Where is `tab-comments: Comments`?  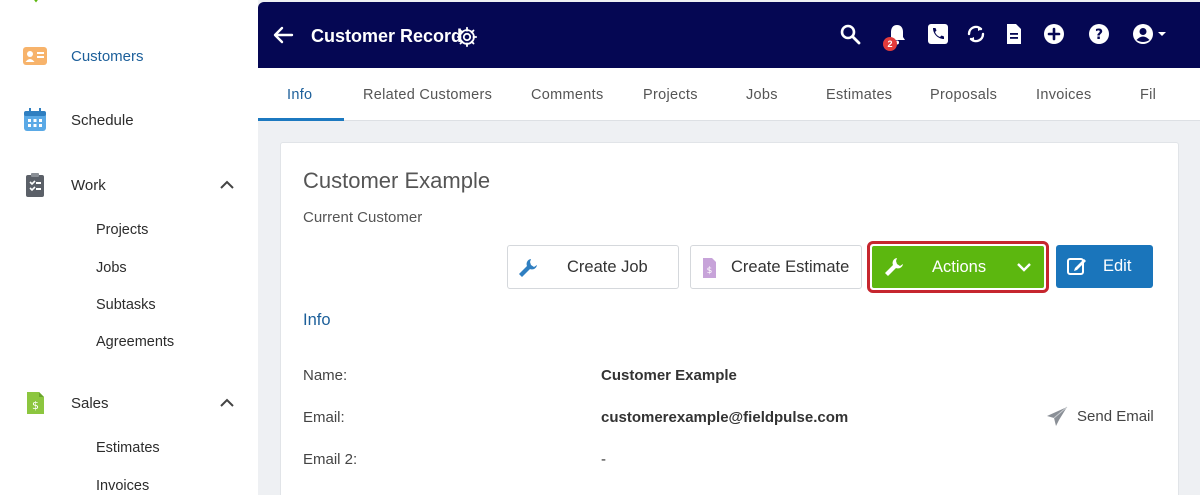
tab-comments: Comments is located at coordinates (567, 95).